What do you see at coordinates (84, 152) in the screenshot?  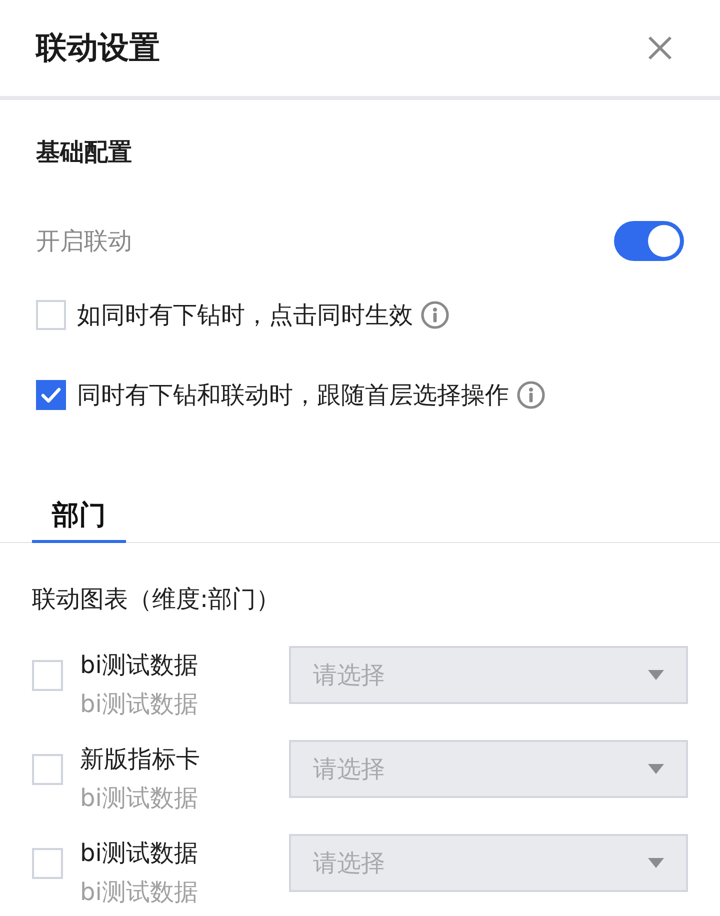 I see `section-heading: 基础配置` at bounding box center [84, 152].